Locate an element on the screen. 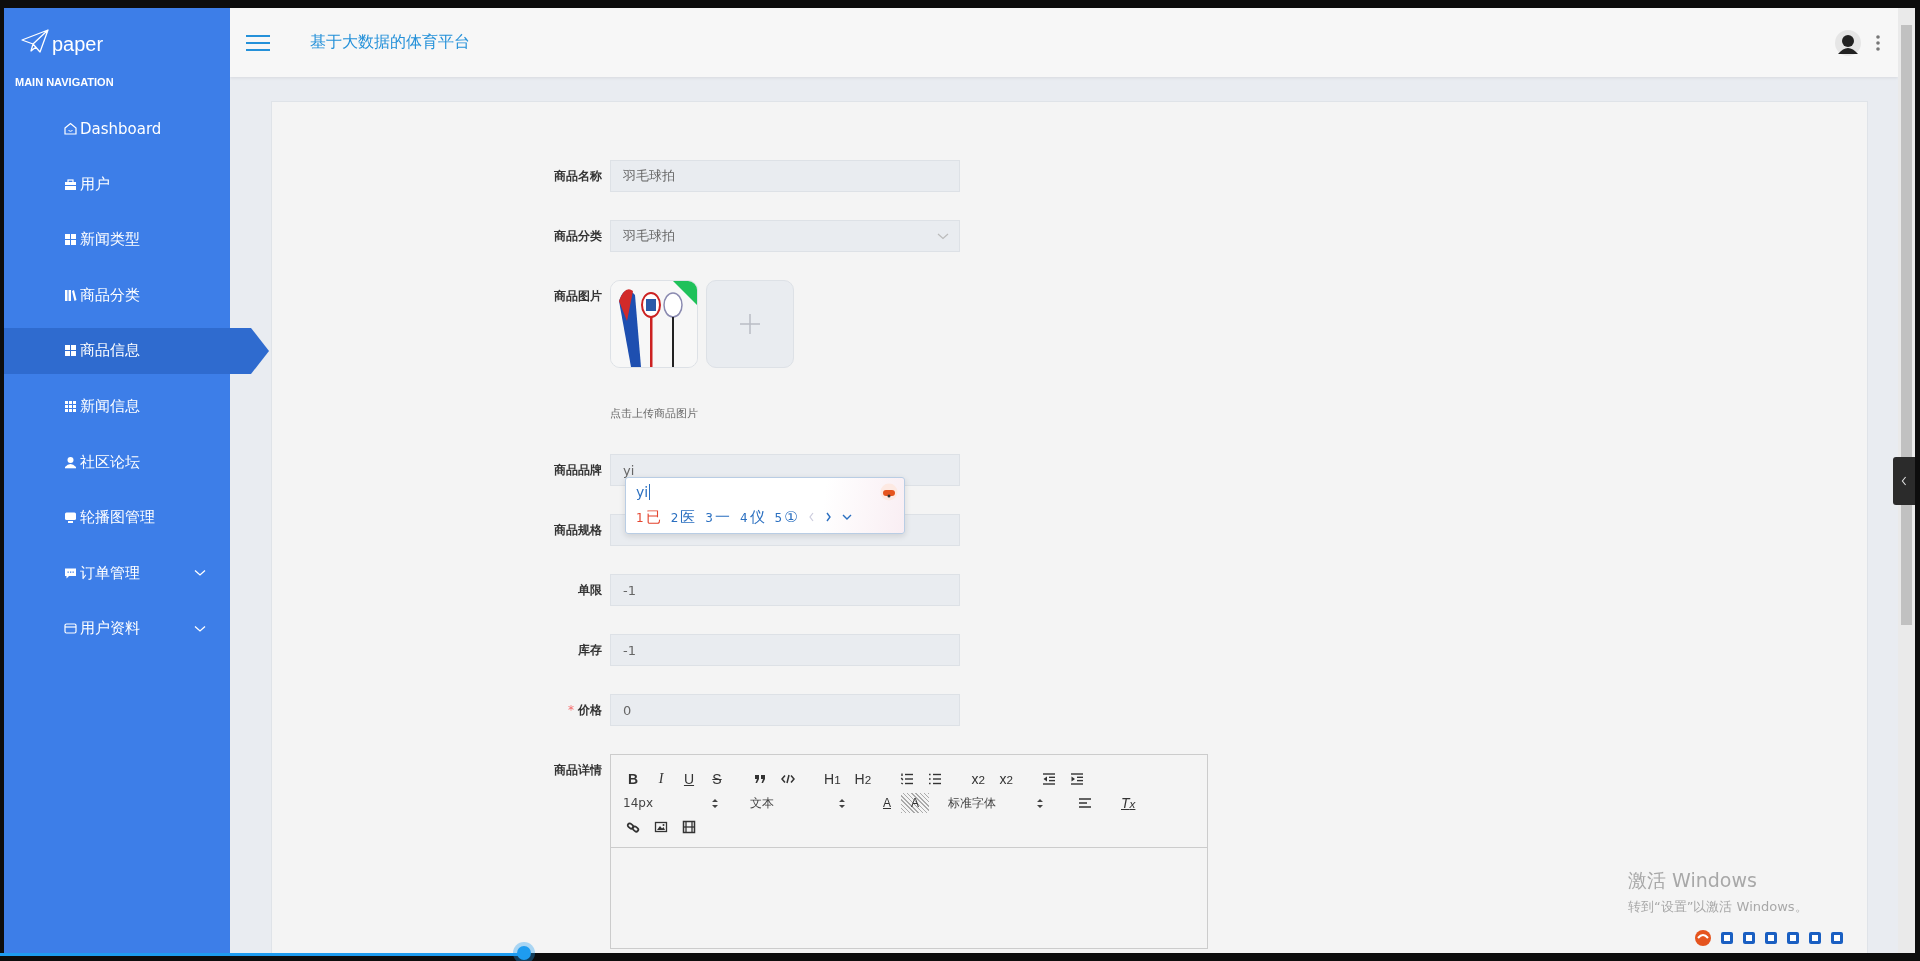  activation-title: 激活 Windows is located at coordinates (1693, 880).